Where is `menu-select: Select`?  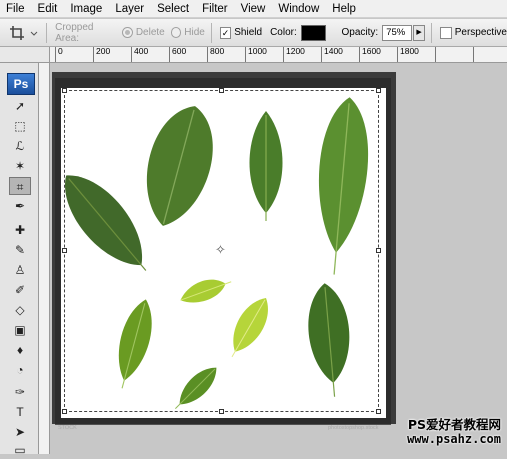
menu-select: Select is located at coordinates (173, 9).